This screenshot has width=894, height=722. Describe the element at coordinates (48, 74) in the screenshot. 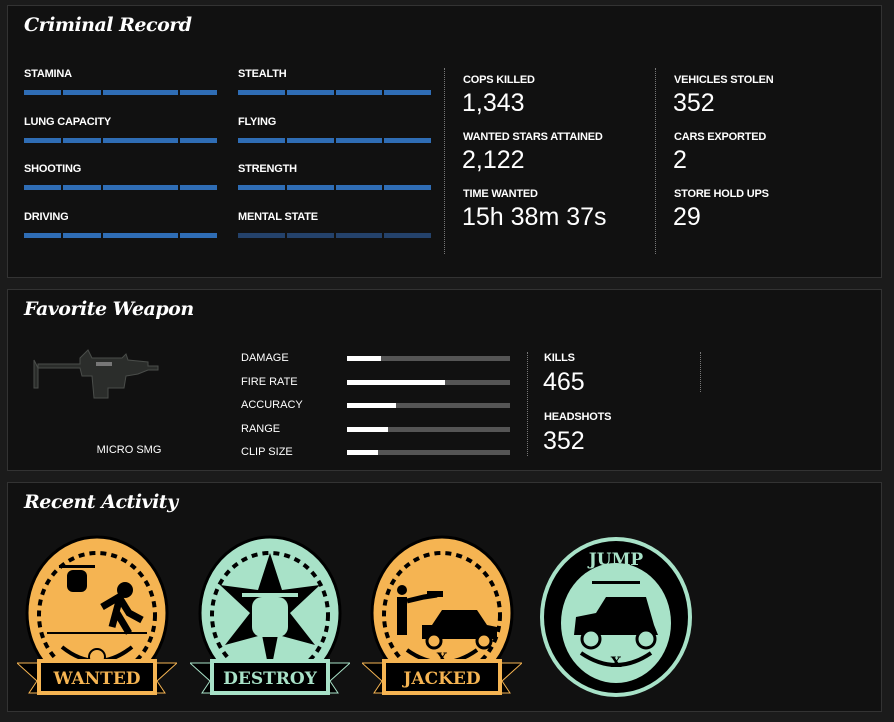

I see `skill-label: STAMINA` at that location.